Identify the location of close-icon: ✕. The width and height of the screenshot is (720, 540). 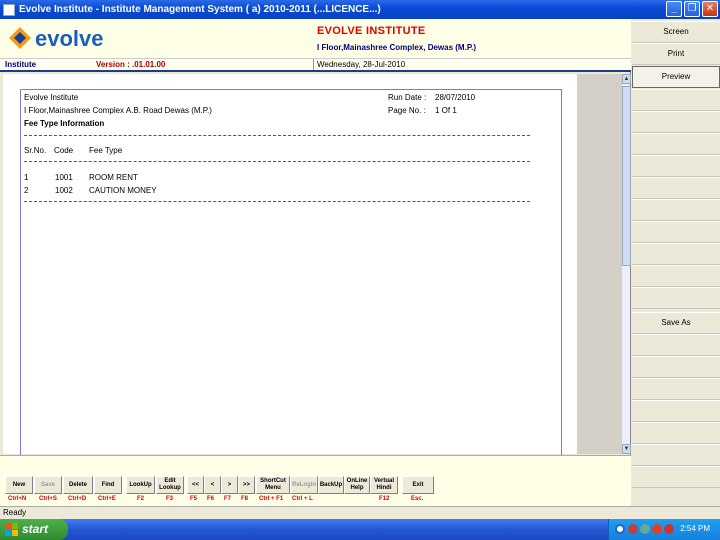
(710, 9).